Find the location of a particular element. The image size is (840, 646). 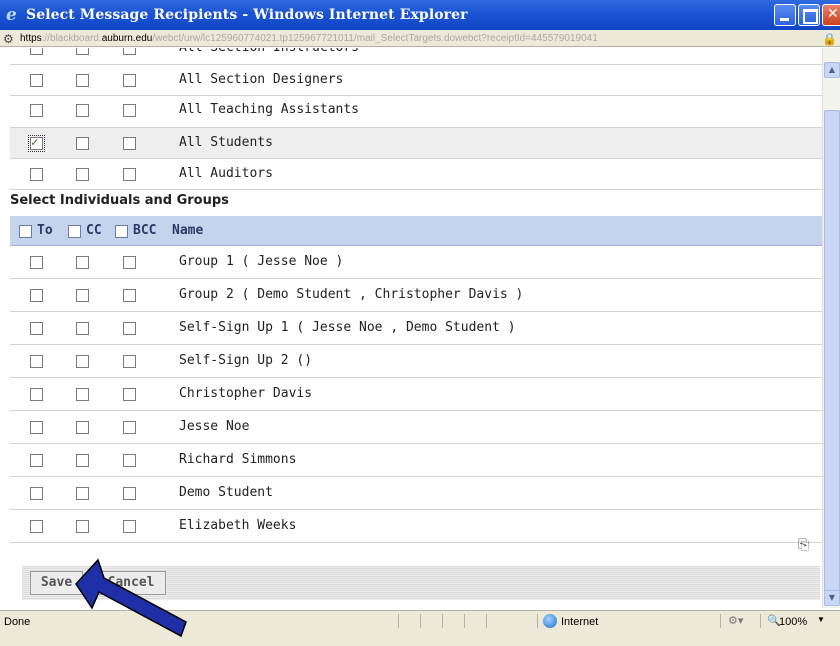

zoom-level: 100% is located at coordinates (793, 622).